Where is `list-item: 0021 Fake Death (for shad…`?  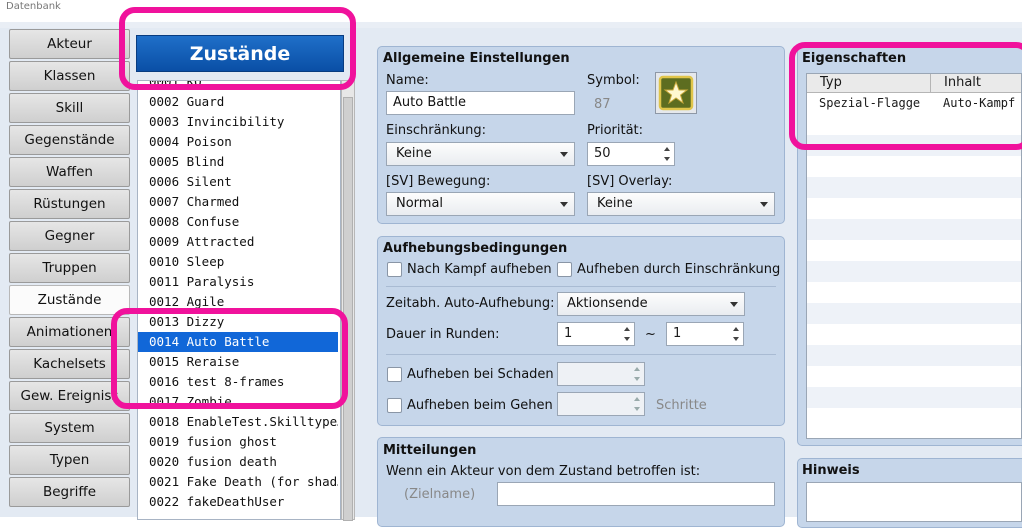 list-item: 0021 Fake Death (for shad… is located at coordinates (238, 482).